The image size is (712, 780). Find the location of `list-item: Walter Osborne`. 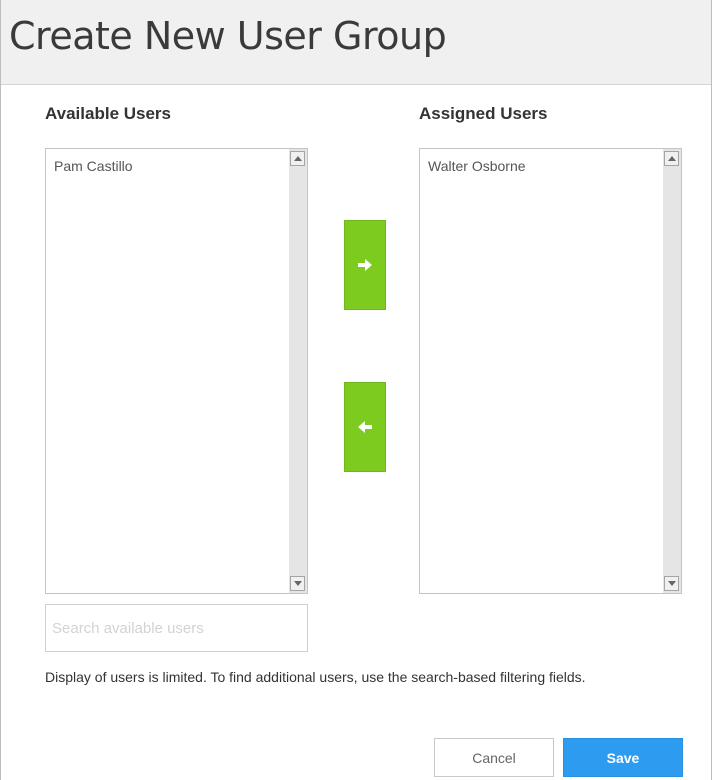

list-item: Walter Osborne is located at coordinates (477, 166).